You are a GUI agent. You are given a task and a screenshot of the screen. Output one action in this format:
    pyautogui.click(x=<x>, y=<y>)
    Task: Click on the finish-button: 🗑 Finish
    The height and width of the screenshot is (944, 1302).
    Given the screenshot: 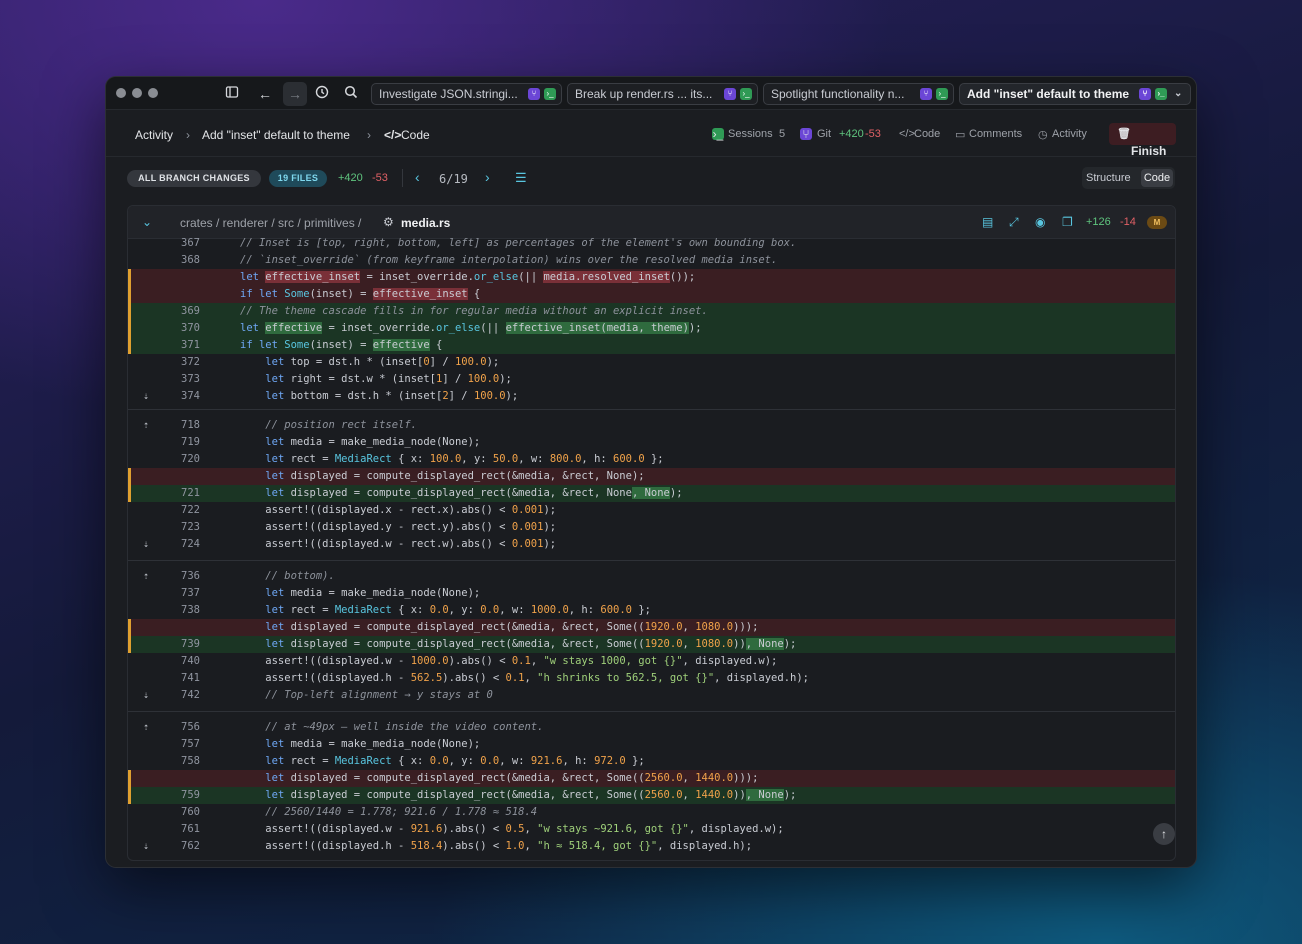 What is the action you would take?
    pyautogui.click(x=1142, y=140)
    